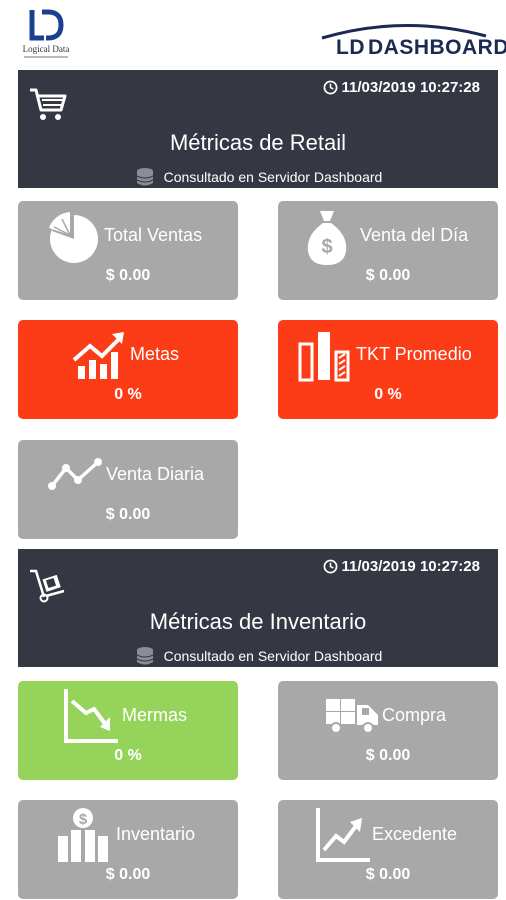 Image resolution: width=506 pixels, height=900 pixels. Describe the element at coordinates (273, 656) in the screenshot. I see `inventario-source-text: Consultado en Servidor Dashboard` at that location.